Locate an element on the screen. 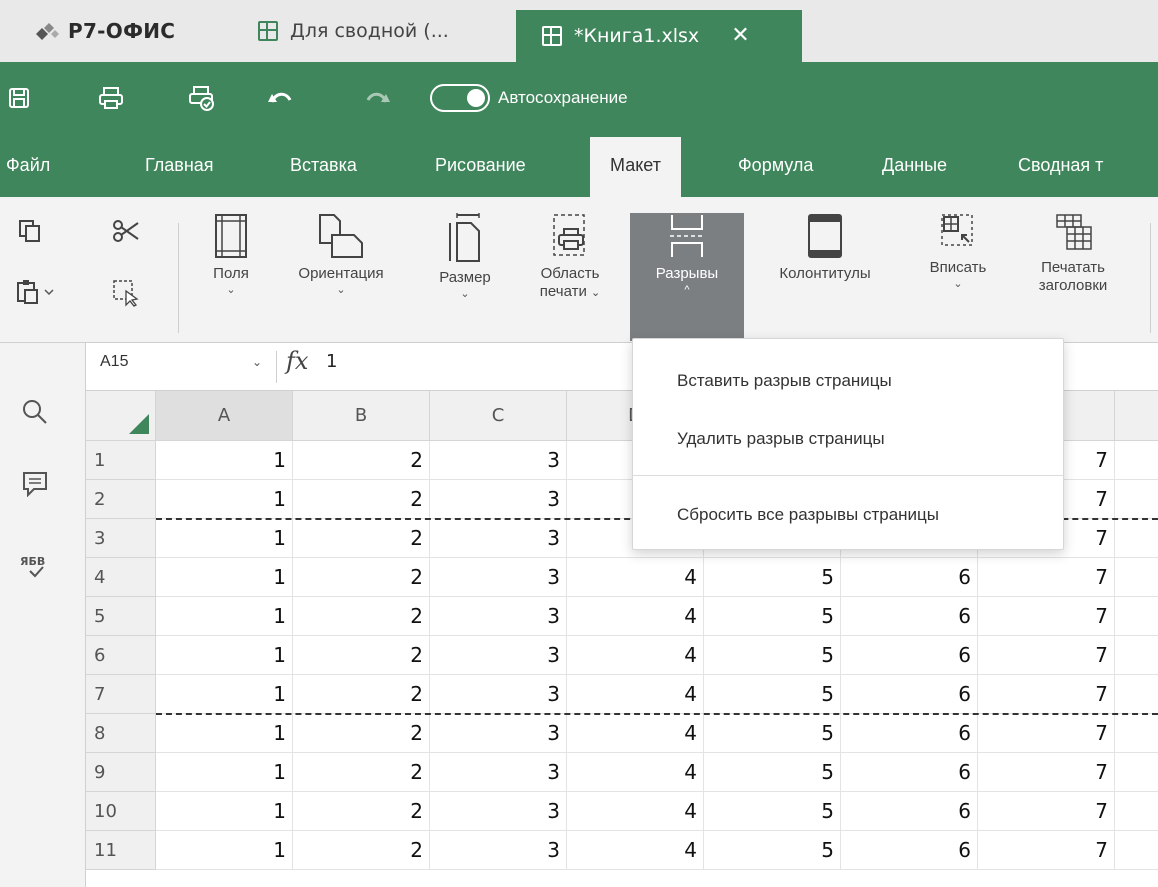 This screenshot has width=1158, height=887. size-button: Размер ⌄ is located at coordinates (465, 277).